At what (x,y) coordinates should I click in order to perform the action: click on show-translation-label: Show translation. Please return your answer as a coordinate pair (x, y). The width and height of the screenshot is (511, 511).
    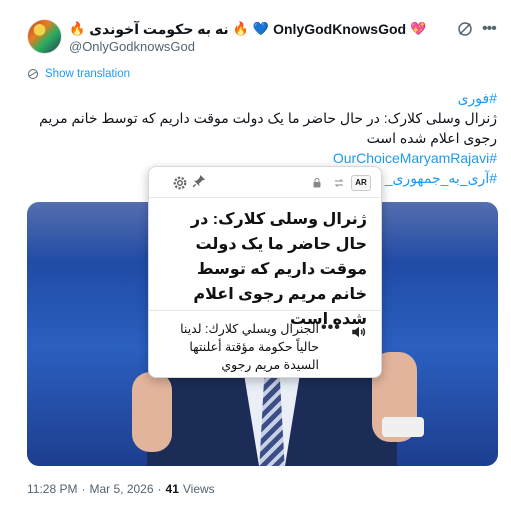
    Looking at the image, I should click on (88, 74).